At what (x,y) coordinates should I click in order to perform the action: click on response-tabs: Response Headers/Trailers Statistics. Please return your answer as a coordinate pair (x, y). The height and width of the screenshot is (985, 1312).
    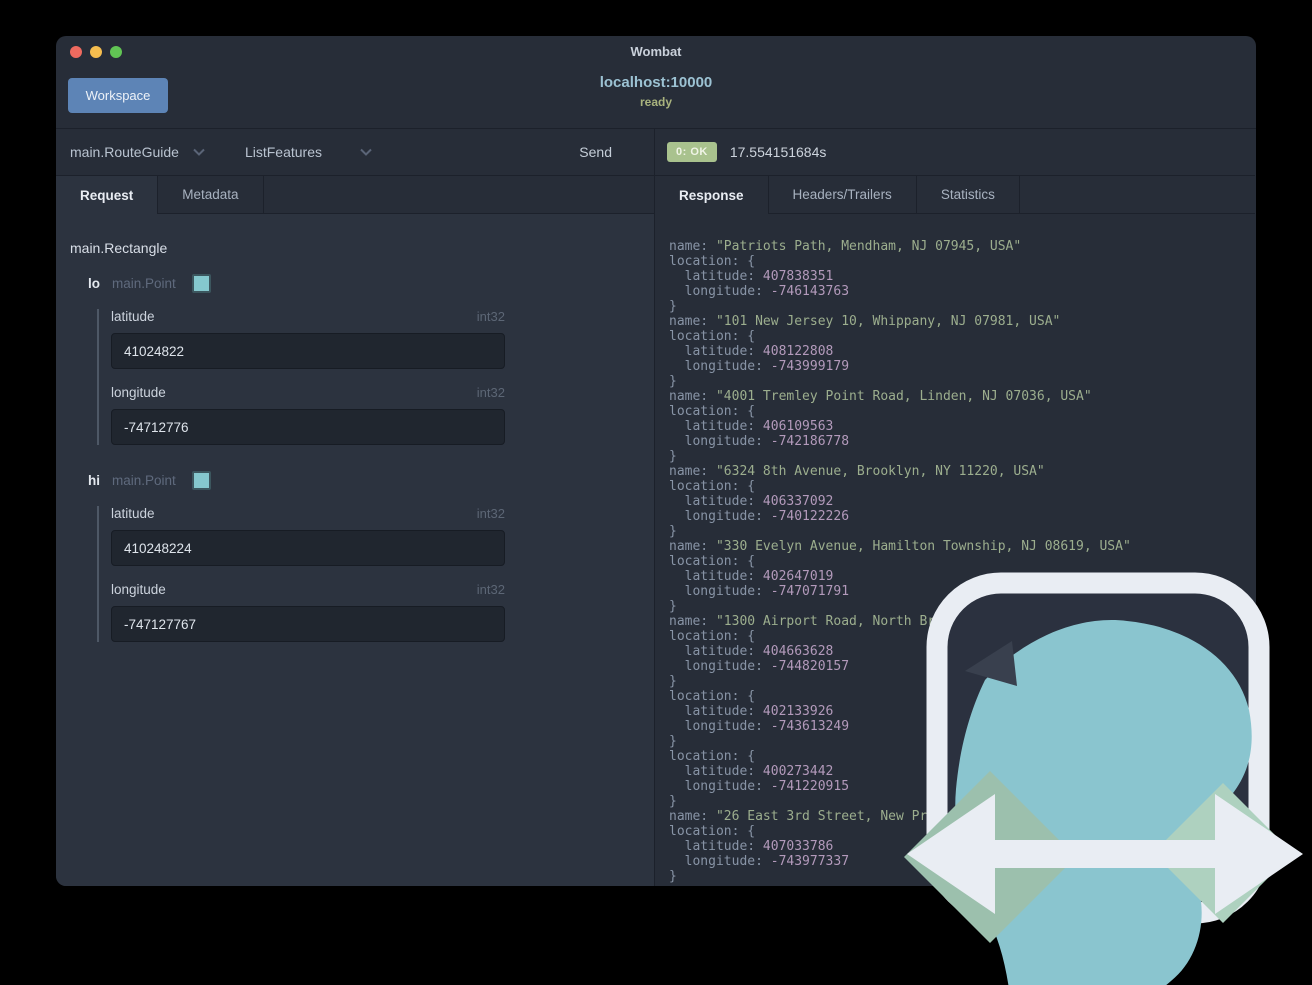
    Looking at the image, I should click on (955, 195).